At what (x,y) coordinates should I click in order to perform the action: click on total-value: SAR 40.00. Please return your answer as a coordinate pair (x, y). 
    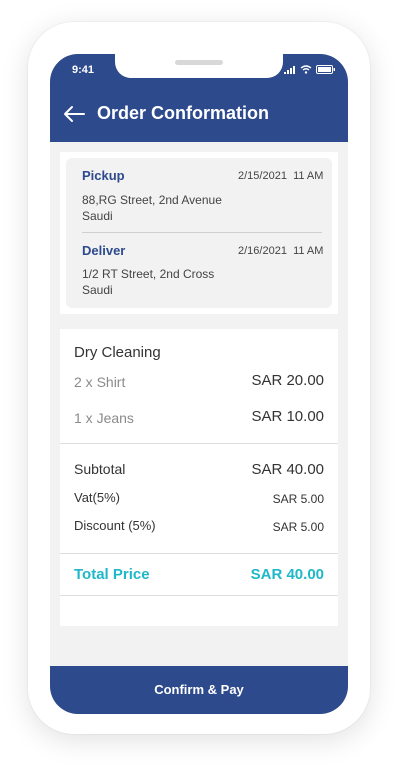
    Looking at the image, I should click on (287, 574).